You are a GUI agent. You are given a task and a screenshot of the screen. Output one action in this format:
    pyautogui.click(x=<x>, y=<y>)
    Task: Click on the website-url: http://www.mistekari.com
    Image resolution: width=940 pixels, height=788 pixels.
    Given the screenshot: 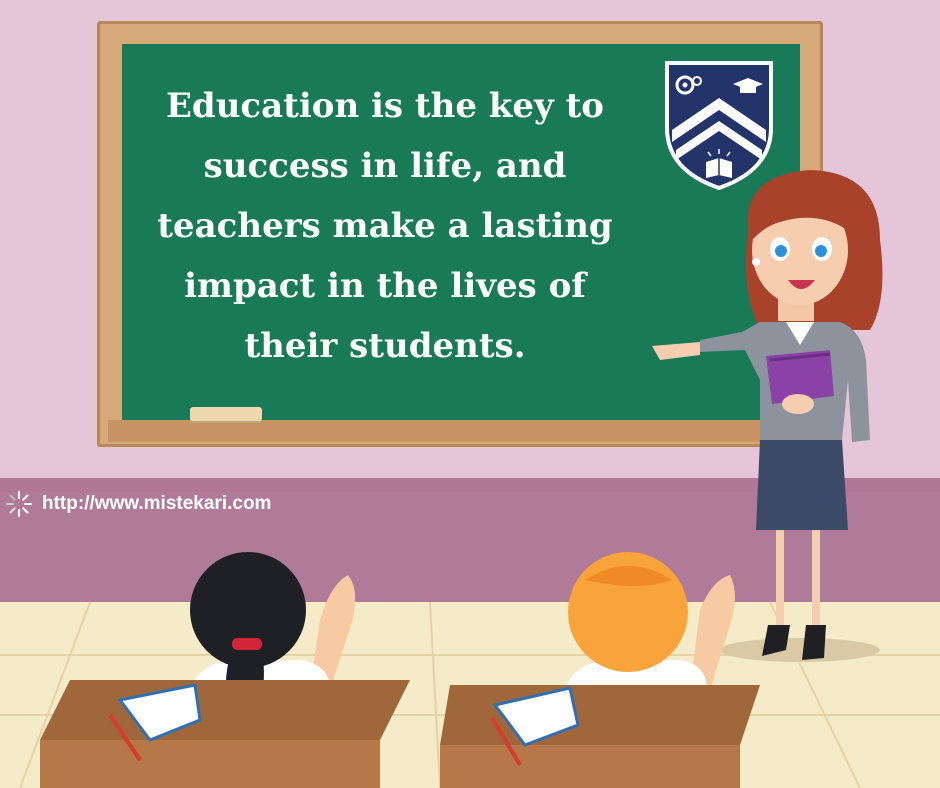 What is the action you would take?
    pyautogui.click(x=156, y=504)
    